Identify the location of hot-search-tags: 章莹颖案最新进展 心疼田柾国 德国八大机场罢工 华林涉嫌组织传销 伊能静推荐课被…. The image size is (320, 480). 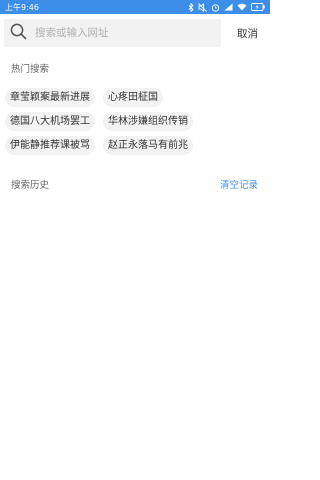
(135, 121).